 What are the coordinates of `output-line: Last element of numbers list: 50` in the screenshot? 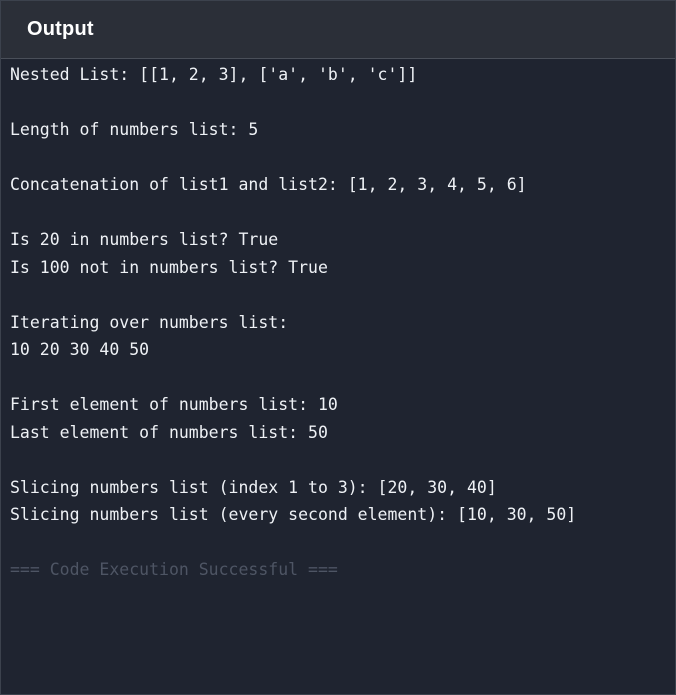 It's located at (169, 432).